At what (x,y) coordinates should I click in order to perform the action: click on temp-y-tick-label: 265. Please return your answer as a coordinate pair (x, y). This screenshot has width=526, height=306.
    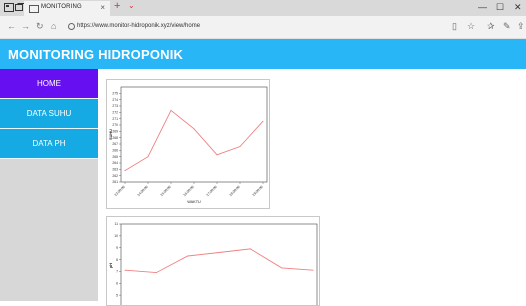
    Looking at the image, I should click on (115, 157).